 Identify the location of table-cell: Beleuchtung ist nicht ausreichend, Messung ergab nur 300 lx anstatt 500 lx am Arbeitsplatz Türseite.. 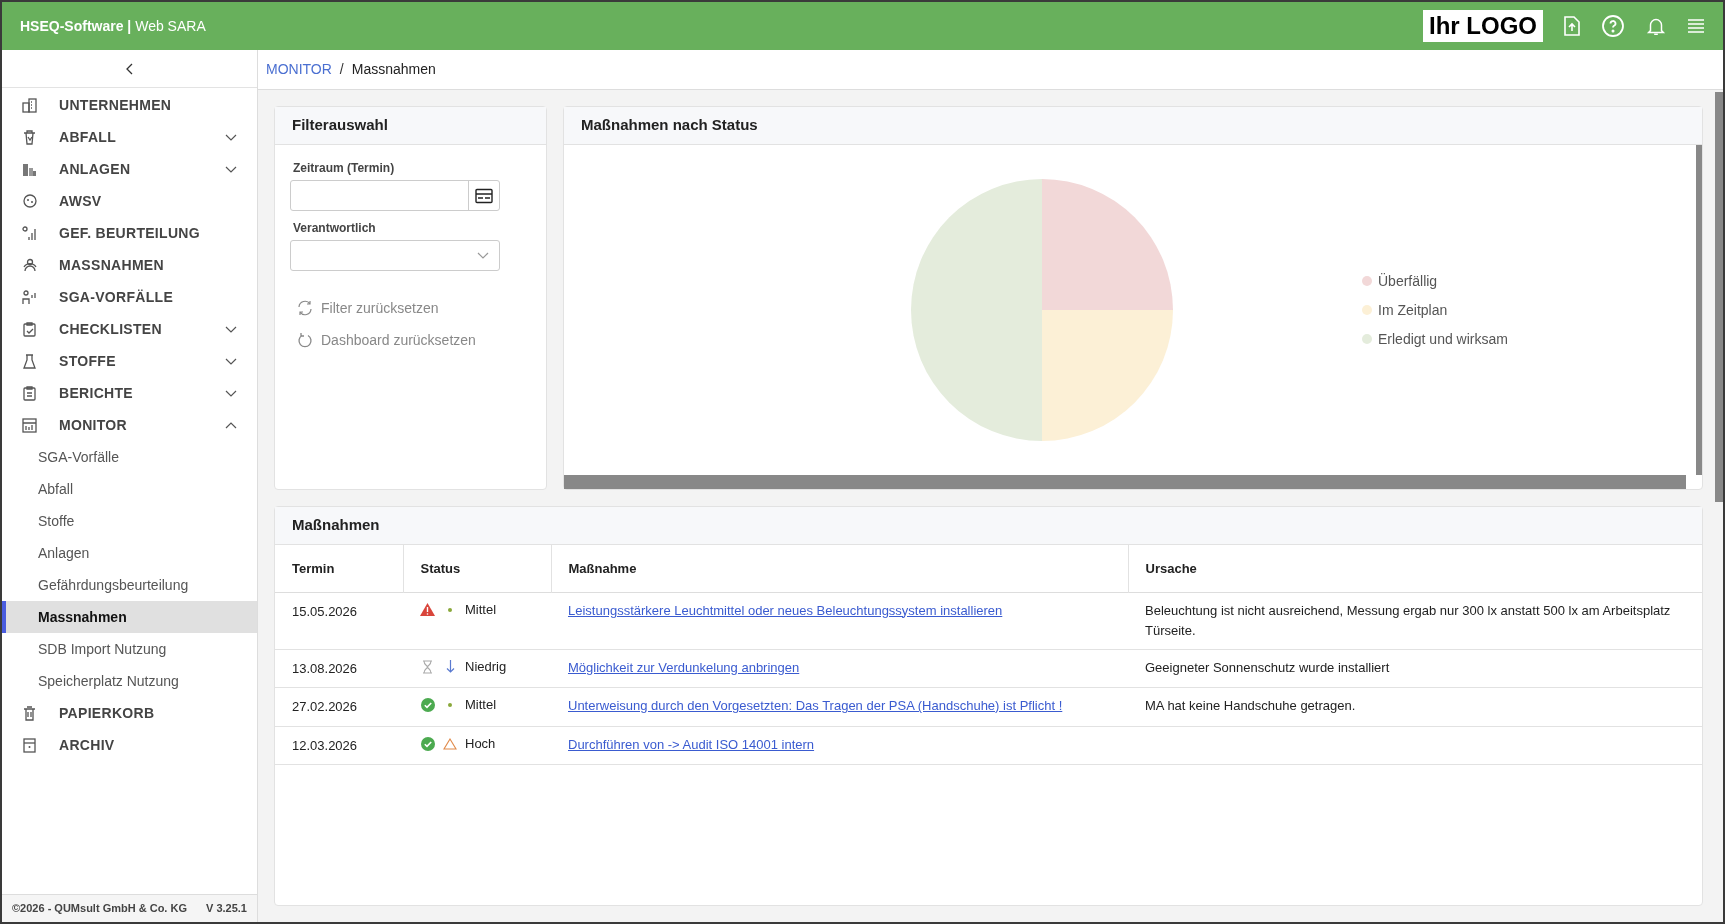
(1408, 620).